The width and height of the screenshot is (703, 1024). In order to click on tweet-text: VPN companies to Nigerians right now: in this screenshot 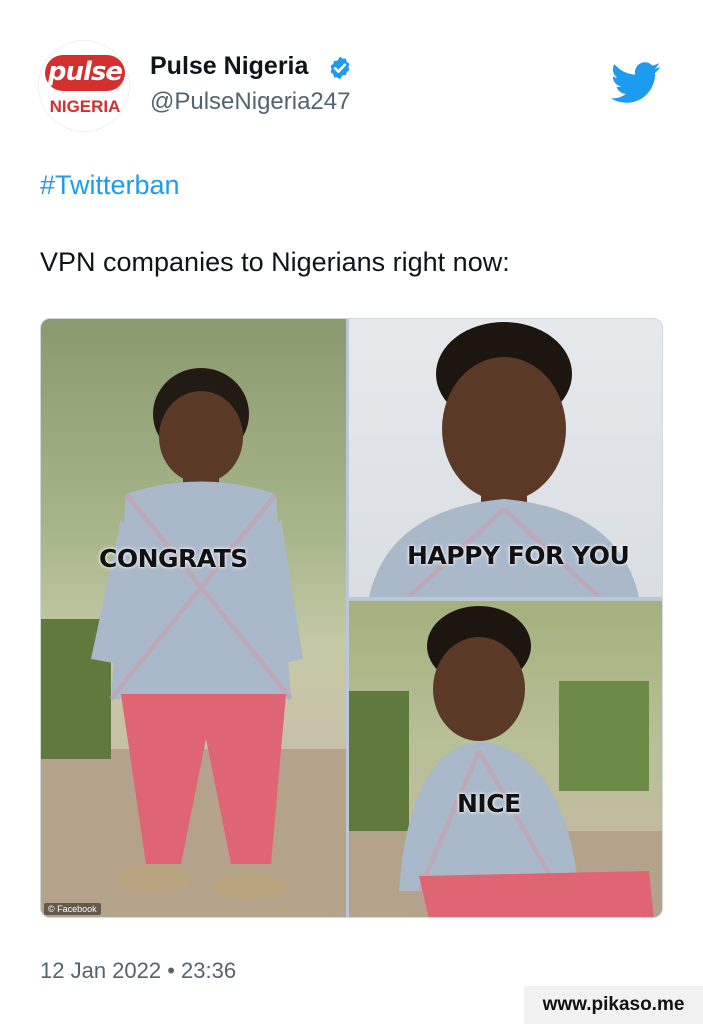, I will do `click(275, 262)`.